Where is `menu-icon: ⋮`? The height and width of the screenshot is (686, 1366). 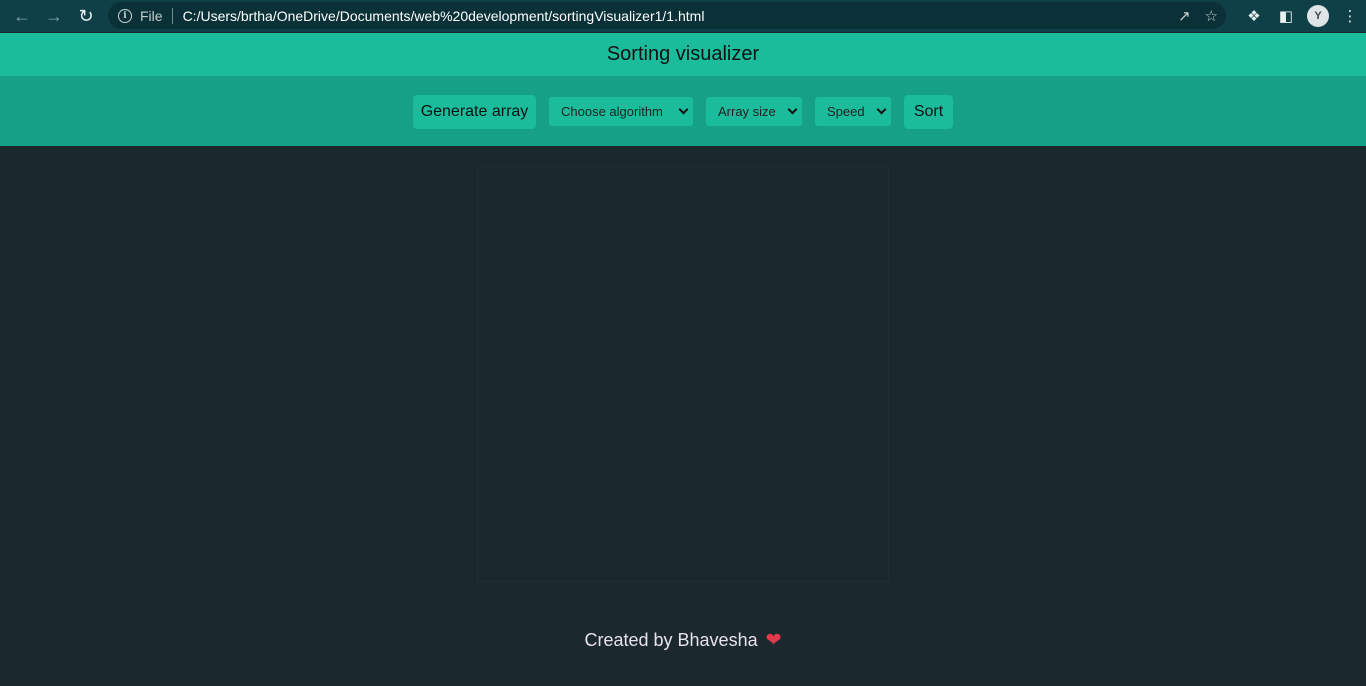
menu-icon: ⋮ is located at coordinates (1350, 16).